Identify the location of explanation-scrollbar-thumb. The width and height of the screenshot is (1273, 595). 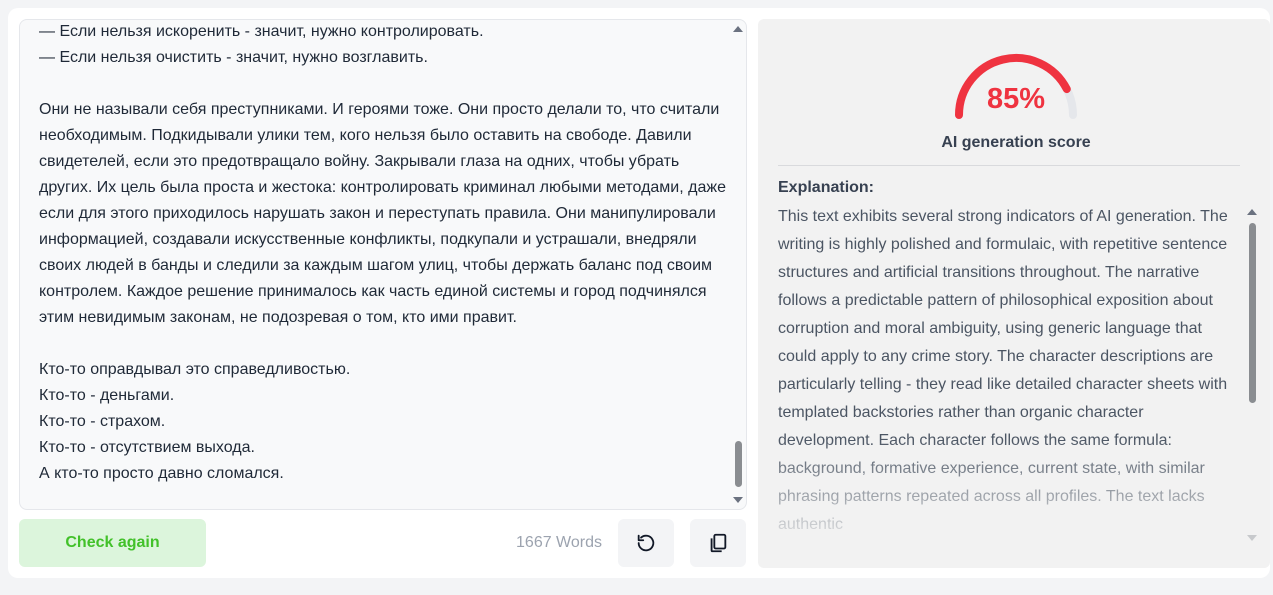
(1252, 313).